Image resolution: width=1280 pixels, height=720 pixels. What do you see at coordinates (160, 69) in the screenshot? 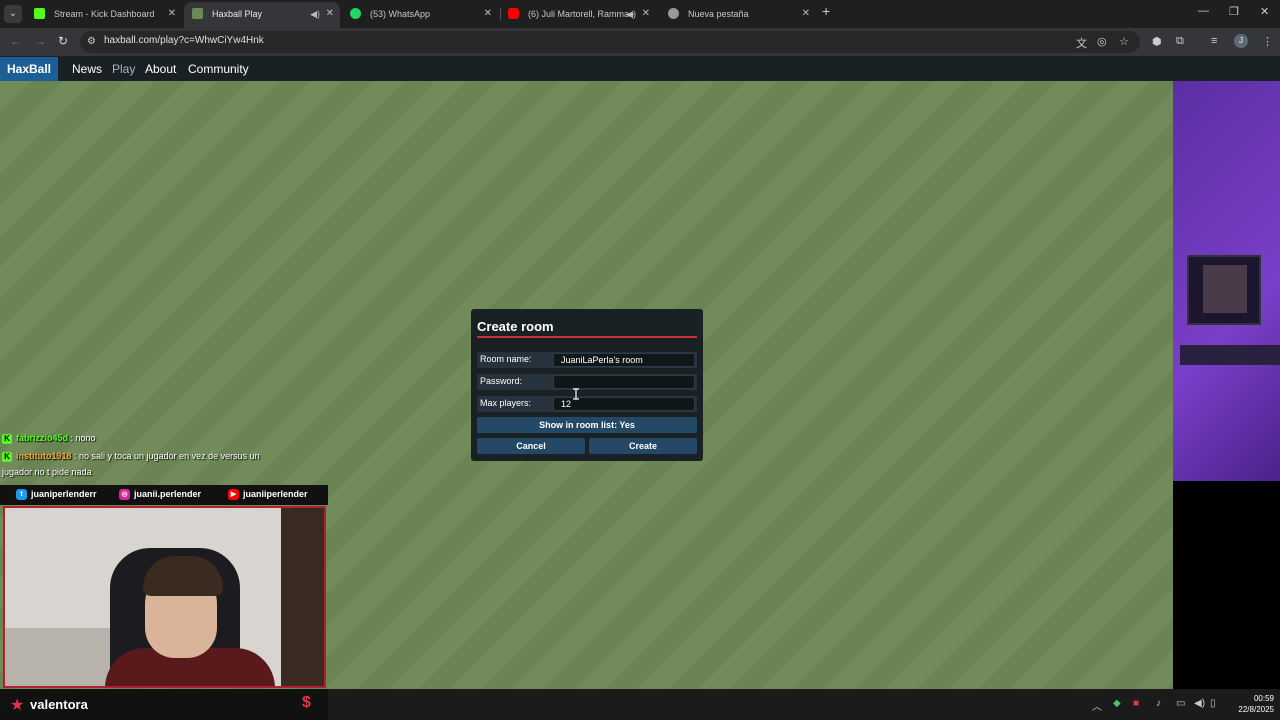
I see `nav-link-about: About` at bounding box center [160, 69].